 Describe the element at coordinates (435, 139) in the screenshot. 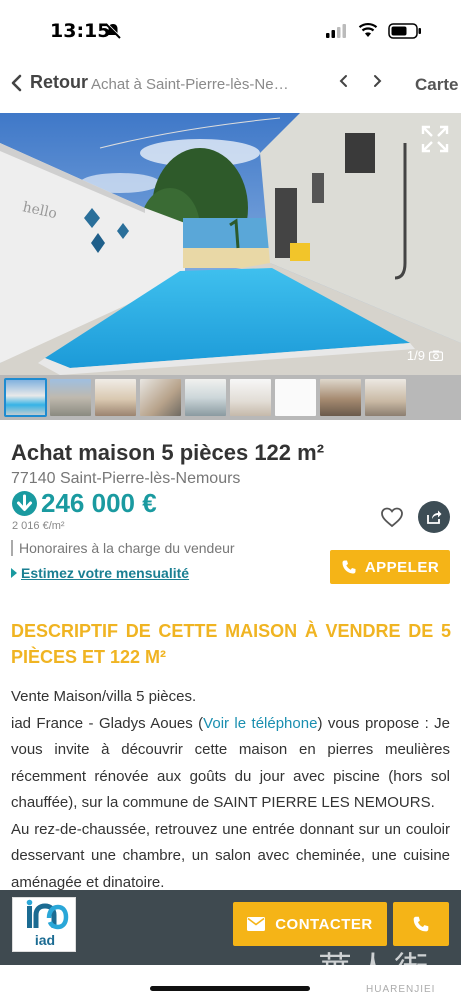

I see `fullscreen-icon` at that location.